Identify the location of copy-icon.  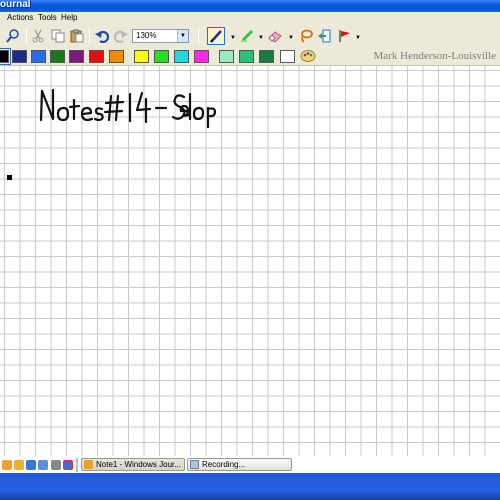
(58, 36).